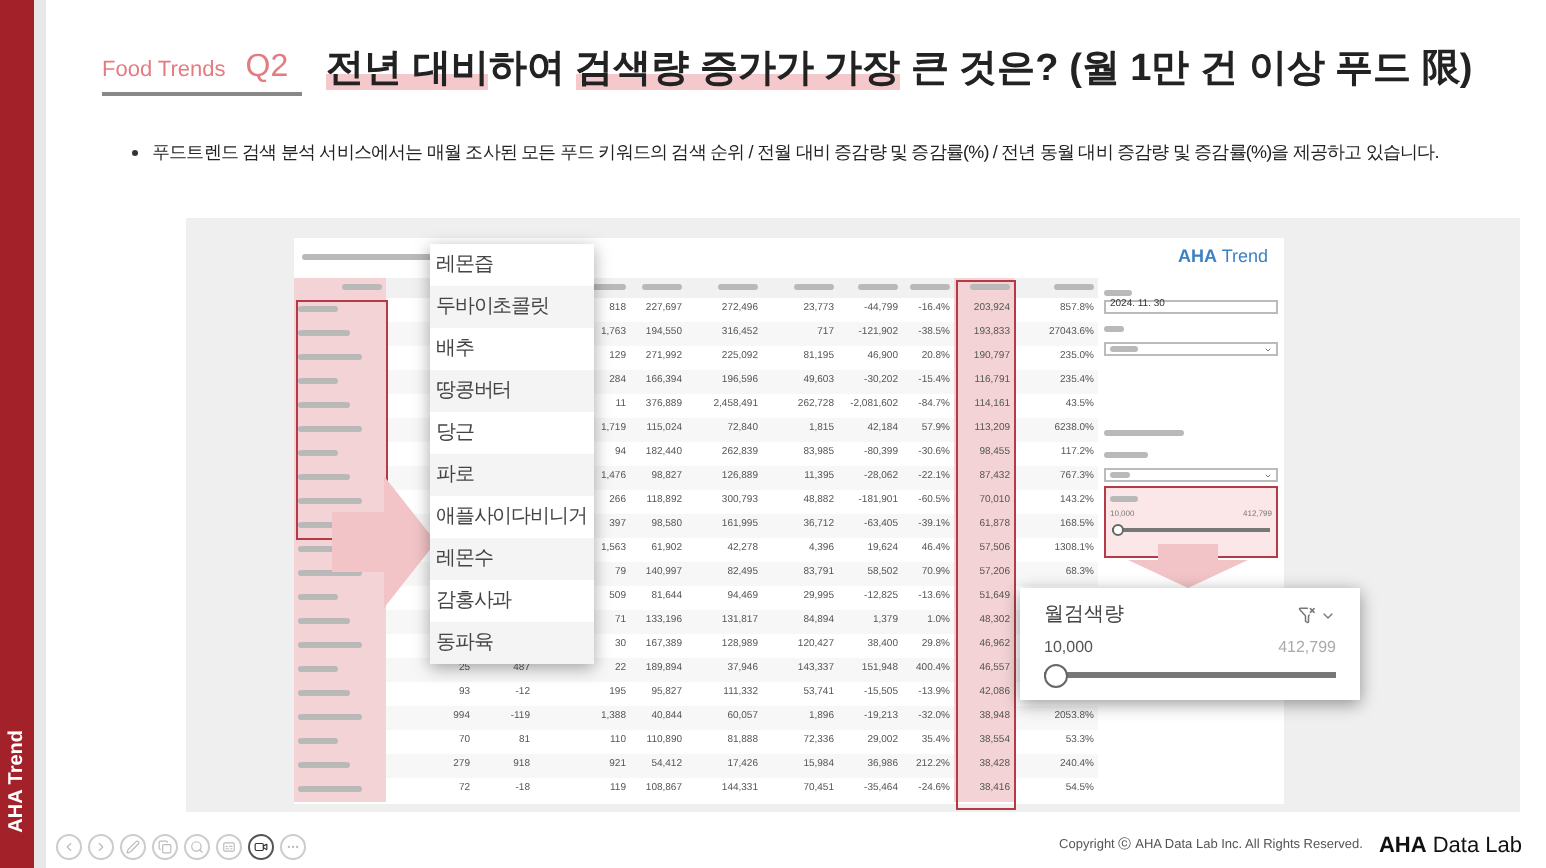  Describe the element at coordinates (1191, 475) in the screenshot. I see `date-select` at that location.